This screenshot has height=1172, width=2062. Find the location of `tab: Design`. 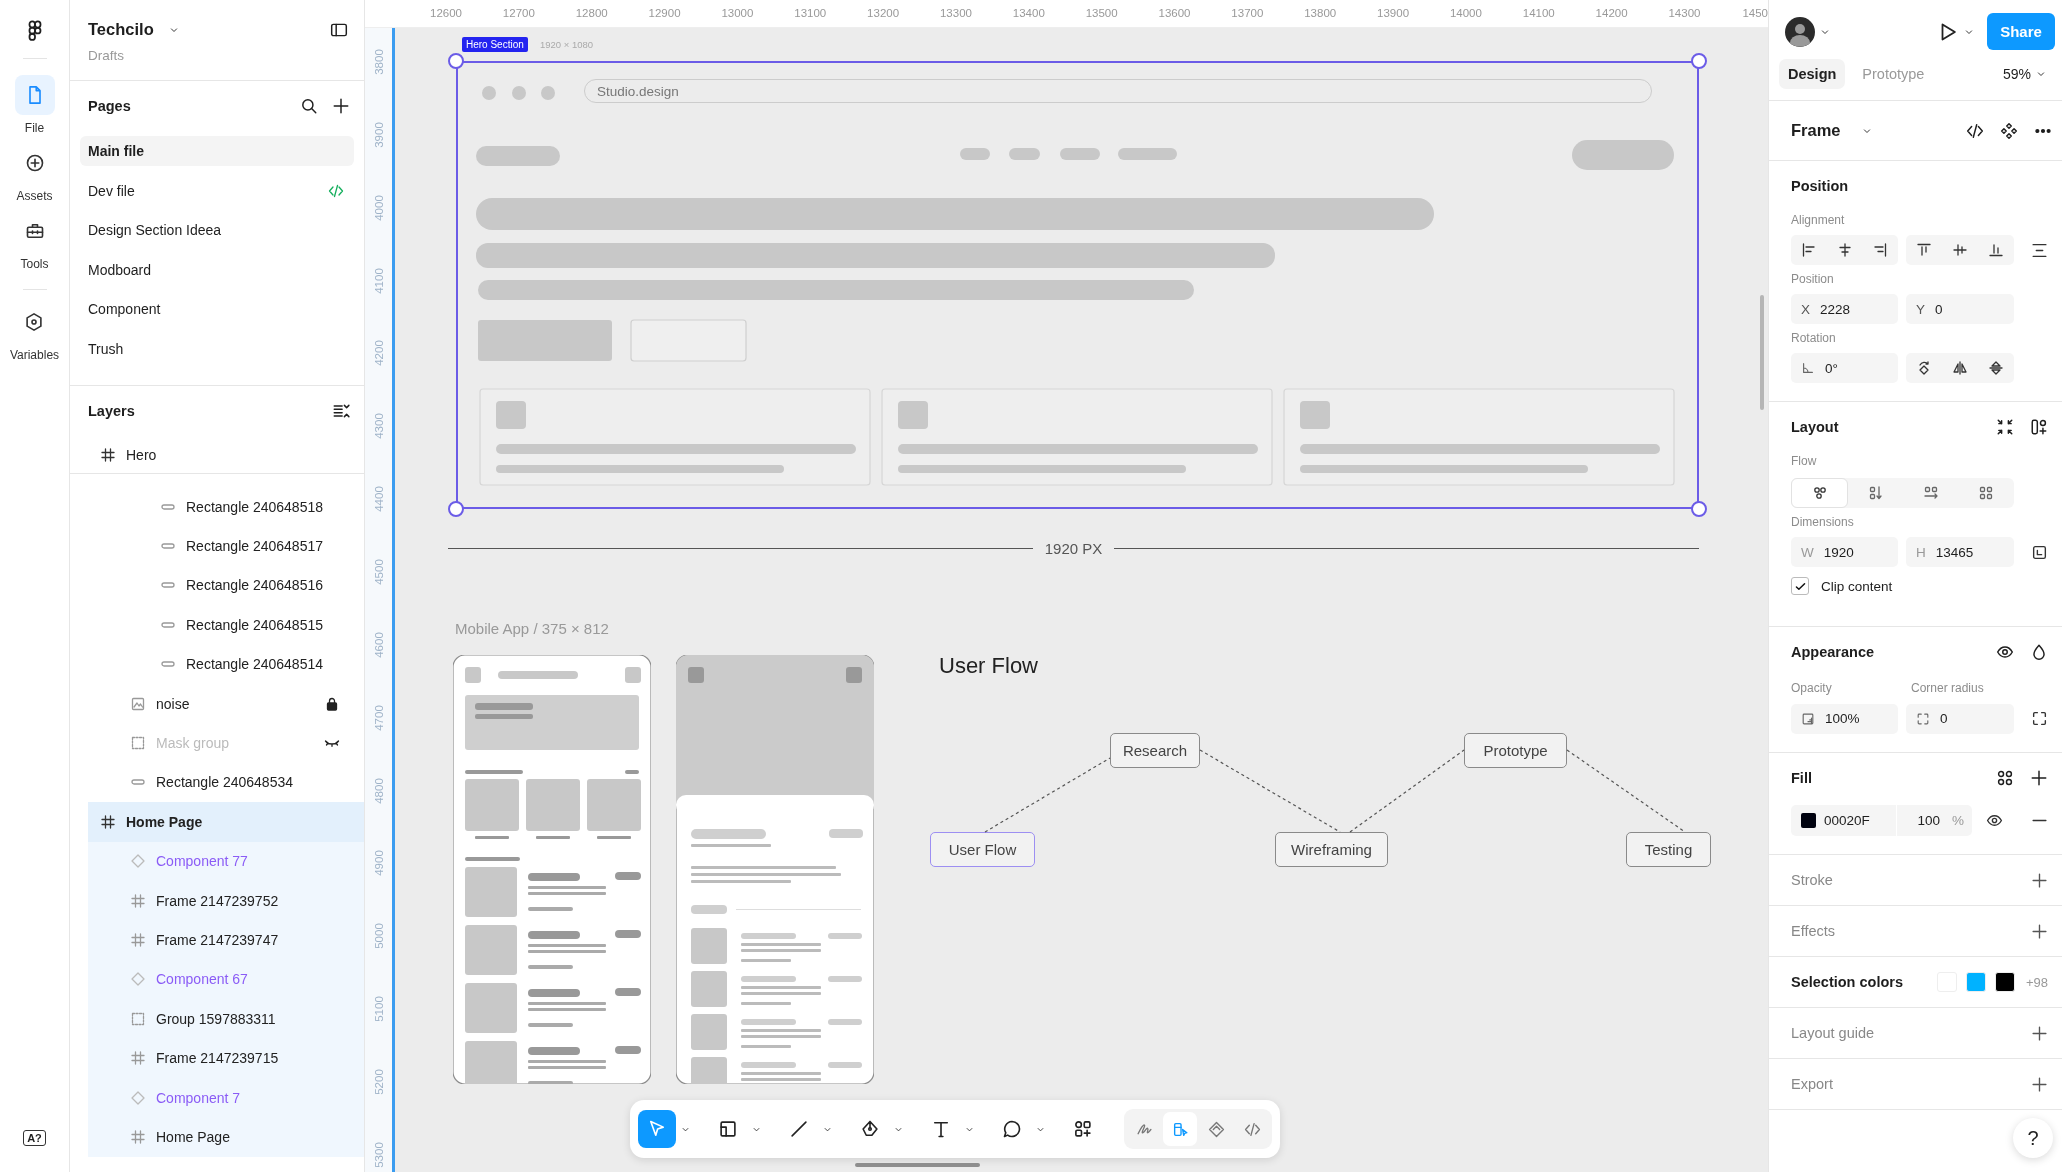

tab: Design is located at coordinates (1812, 74).